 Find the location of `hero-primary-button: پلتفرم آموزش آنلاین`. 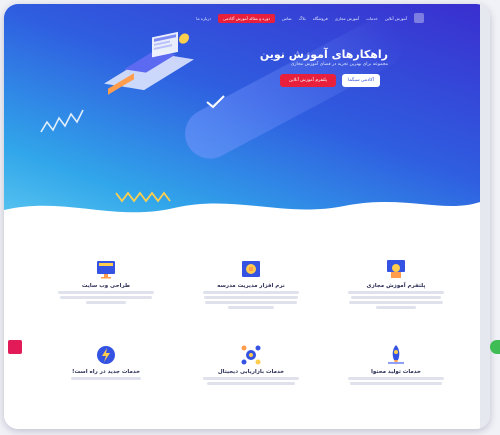

hero-primary-button: پلتفرم آموزش آنلاین is located at coordinates (308, 80).